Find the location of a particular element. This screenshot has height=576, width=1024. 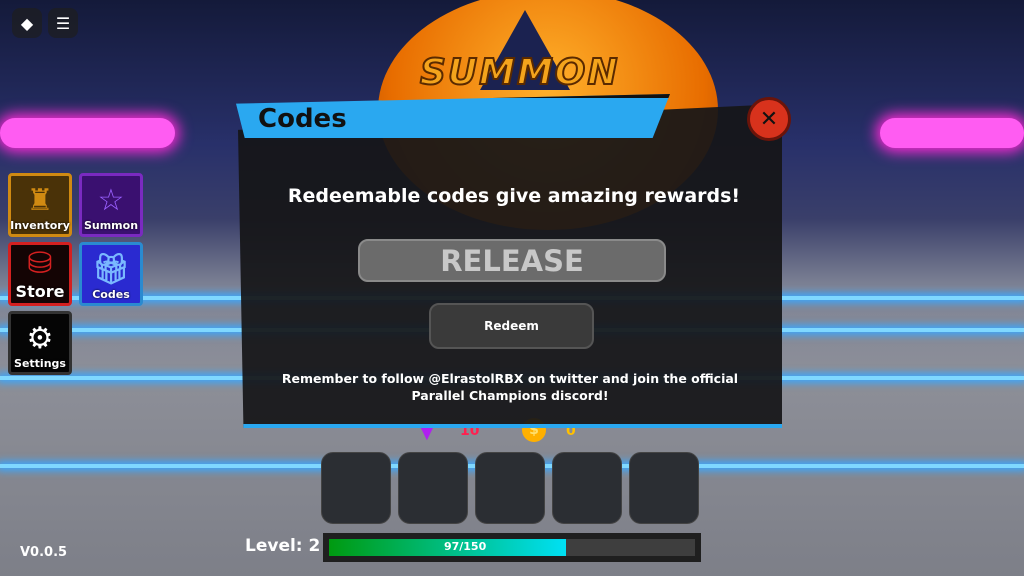

store-button: ⛁ Store is located at coordinates (40, 274).